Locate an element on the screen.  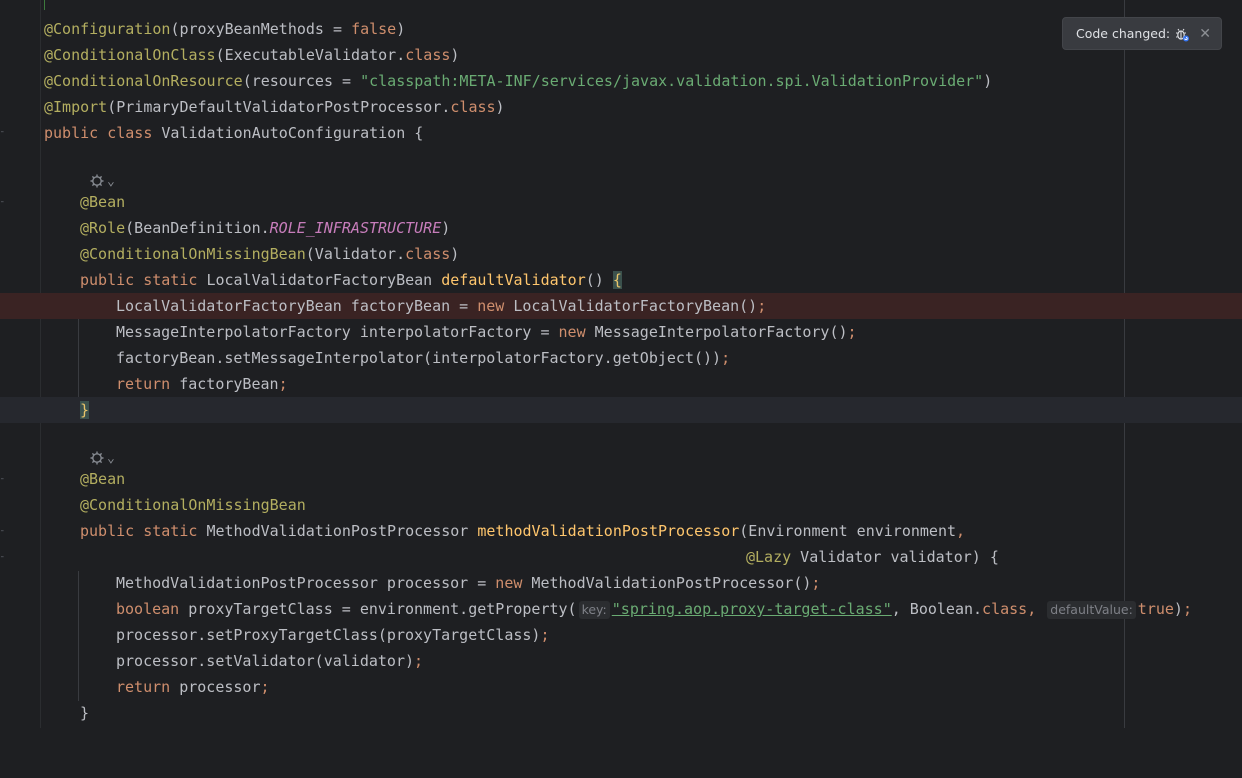
caret-line: } is located at coordinates (621, 410).